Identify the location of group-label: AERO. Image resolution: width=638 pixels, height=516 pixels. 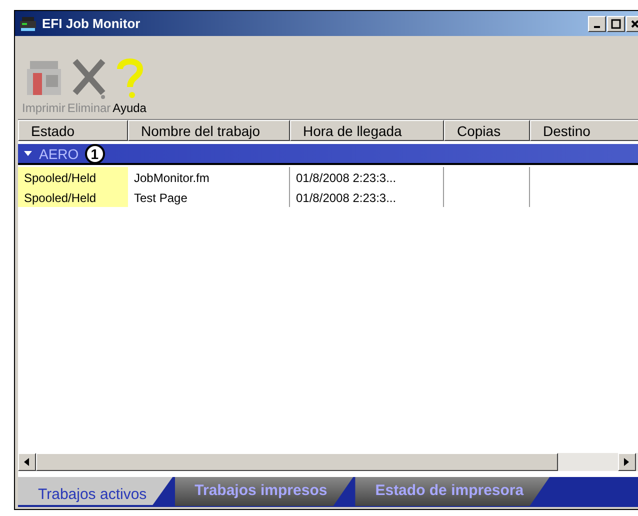
(59, 154).